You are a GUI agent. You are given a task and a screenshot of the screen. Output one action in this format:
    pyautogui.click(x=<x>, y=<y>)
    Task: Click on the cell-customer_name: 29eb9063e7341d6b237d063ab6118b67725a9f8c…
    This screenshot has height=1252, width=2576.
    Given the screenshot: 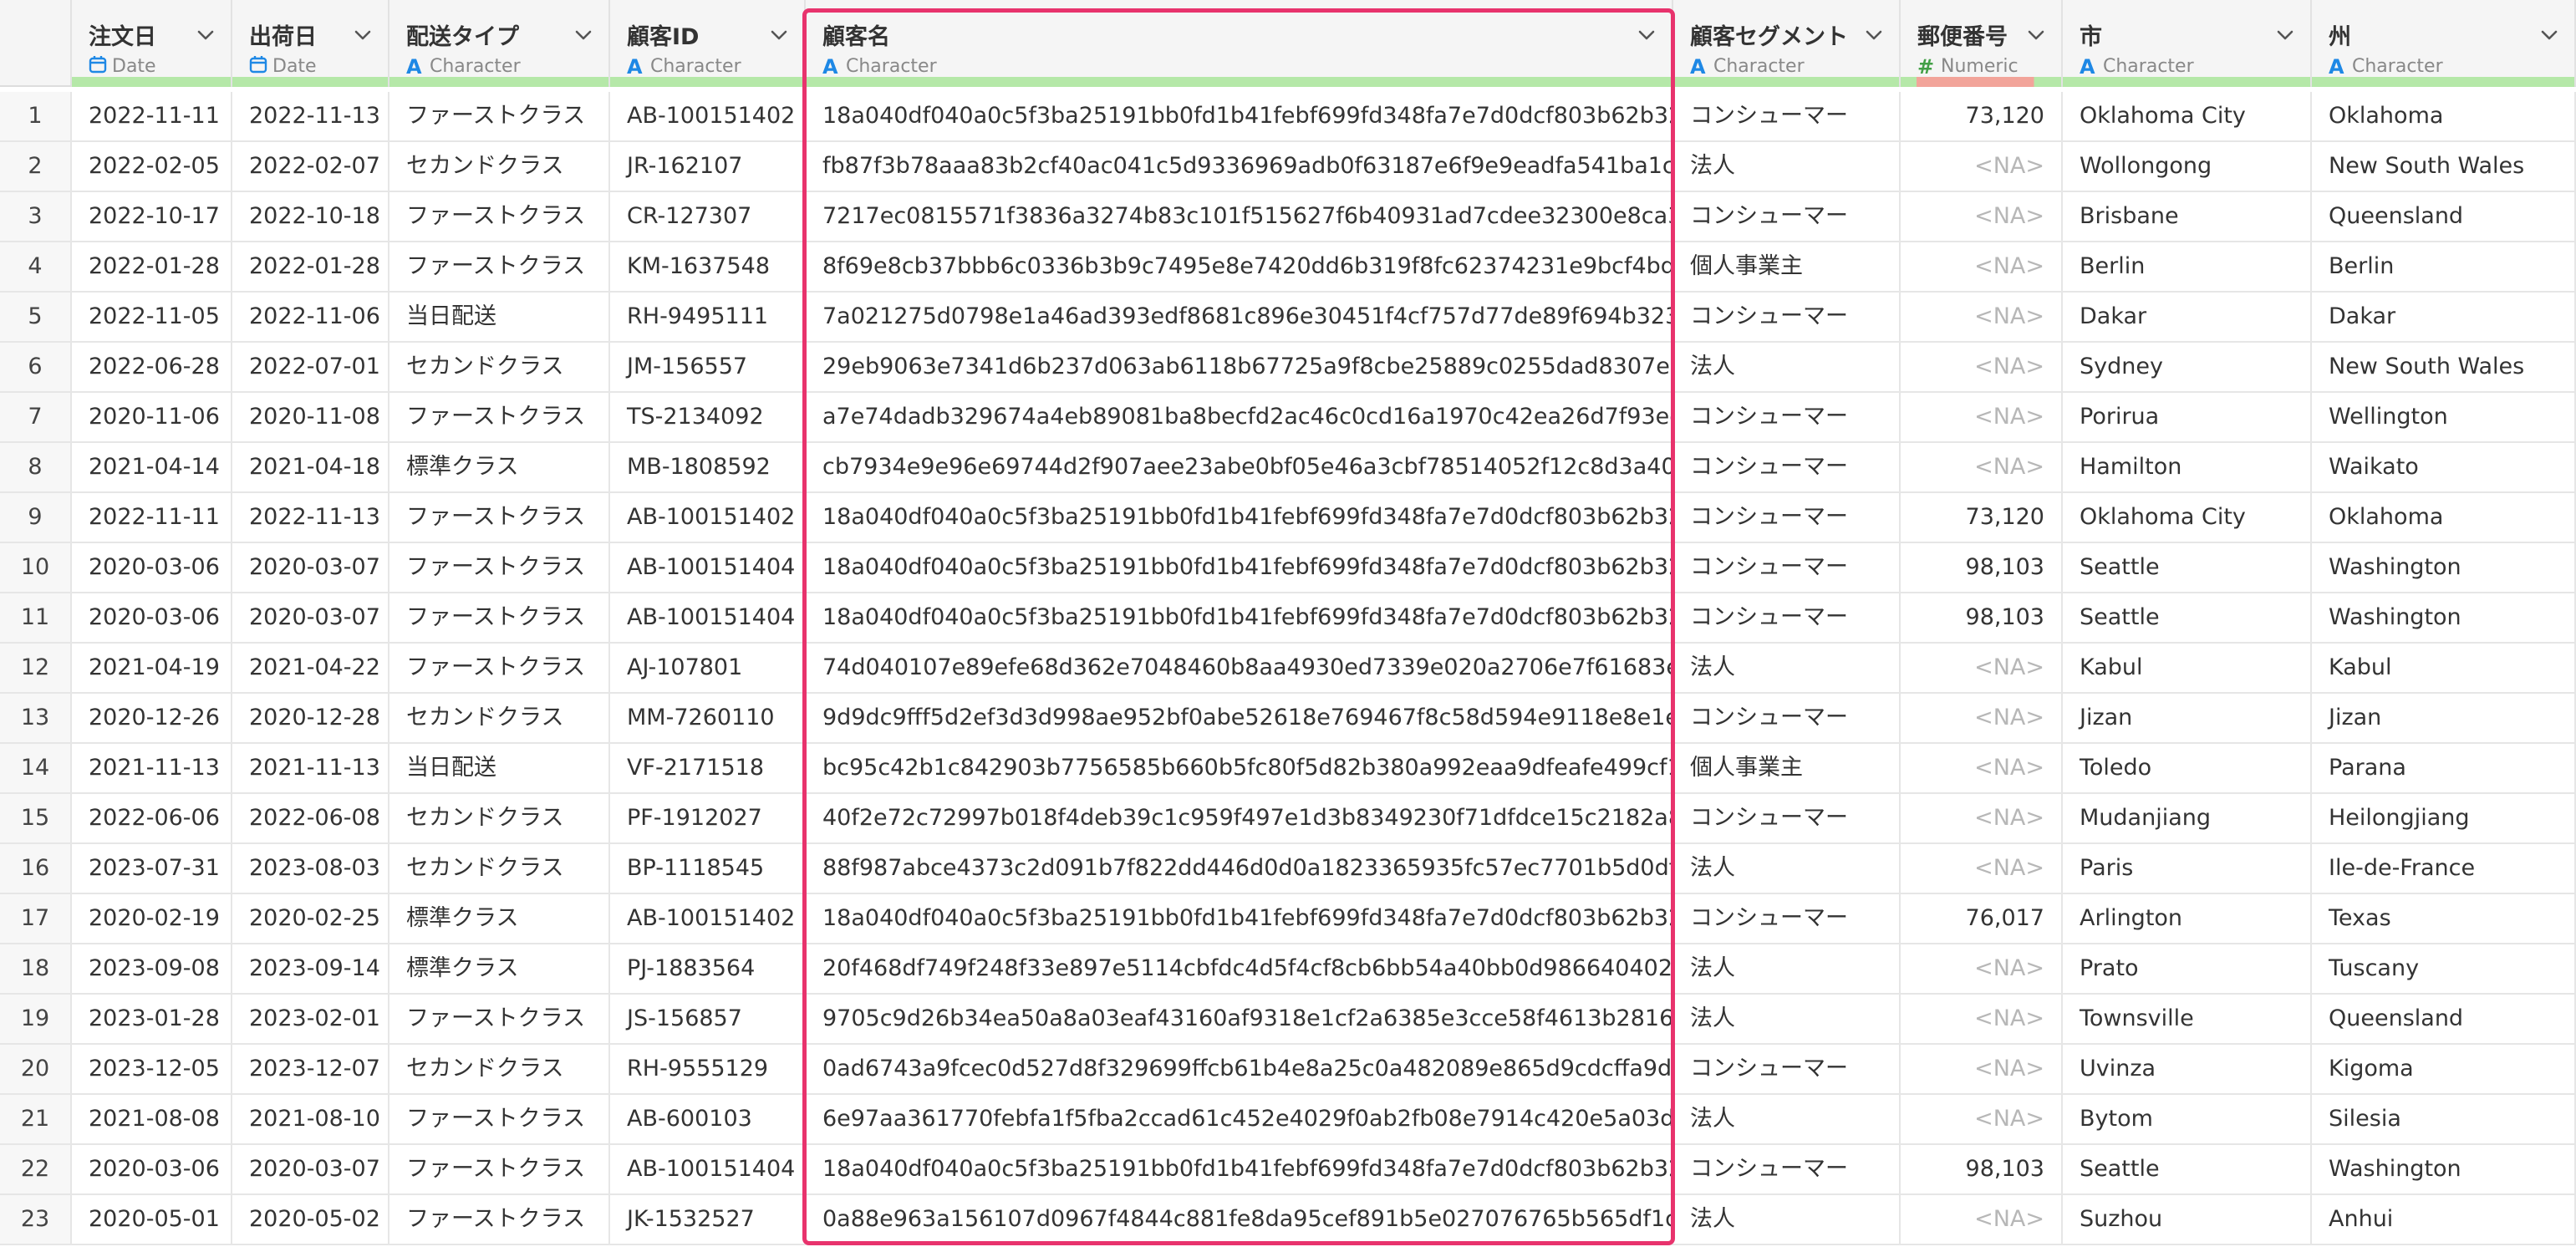 What is the action you would take?
    pyautogui.click(x=1239, y=368)
    